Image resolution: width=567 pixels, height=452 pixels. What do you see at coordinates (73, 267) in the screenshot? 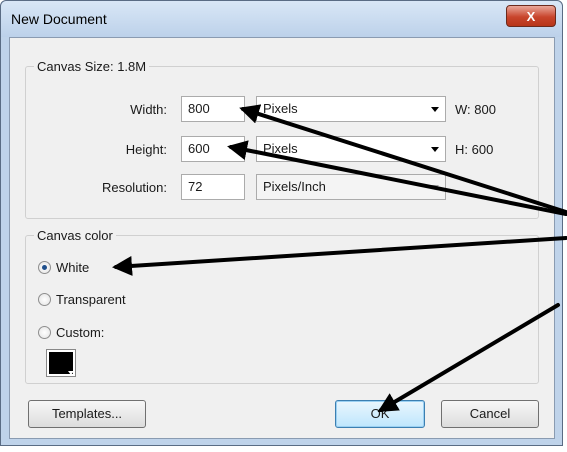
I see `radio-white-label: White` at bounding box center [73, 267].